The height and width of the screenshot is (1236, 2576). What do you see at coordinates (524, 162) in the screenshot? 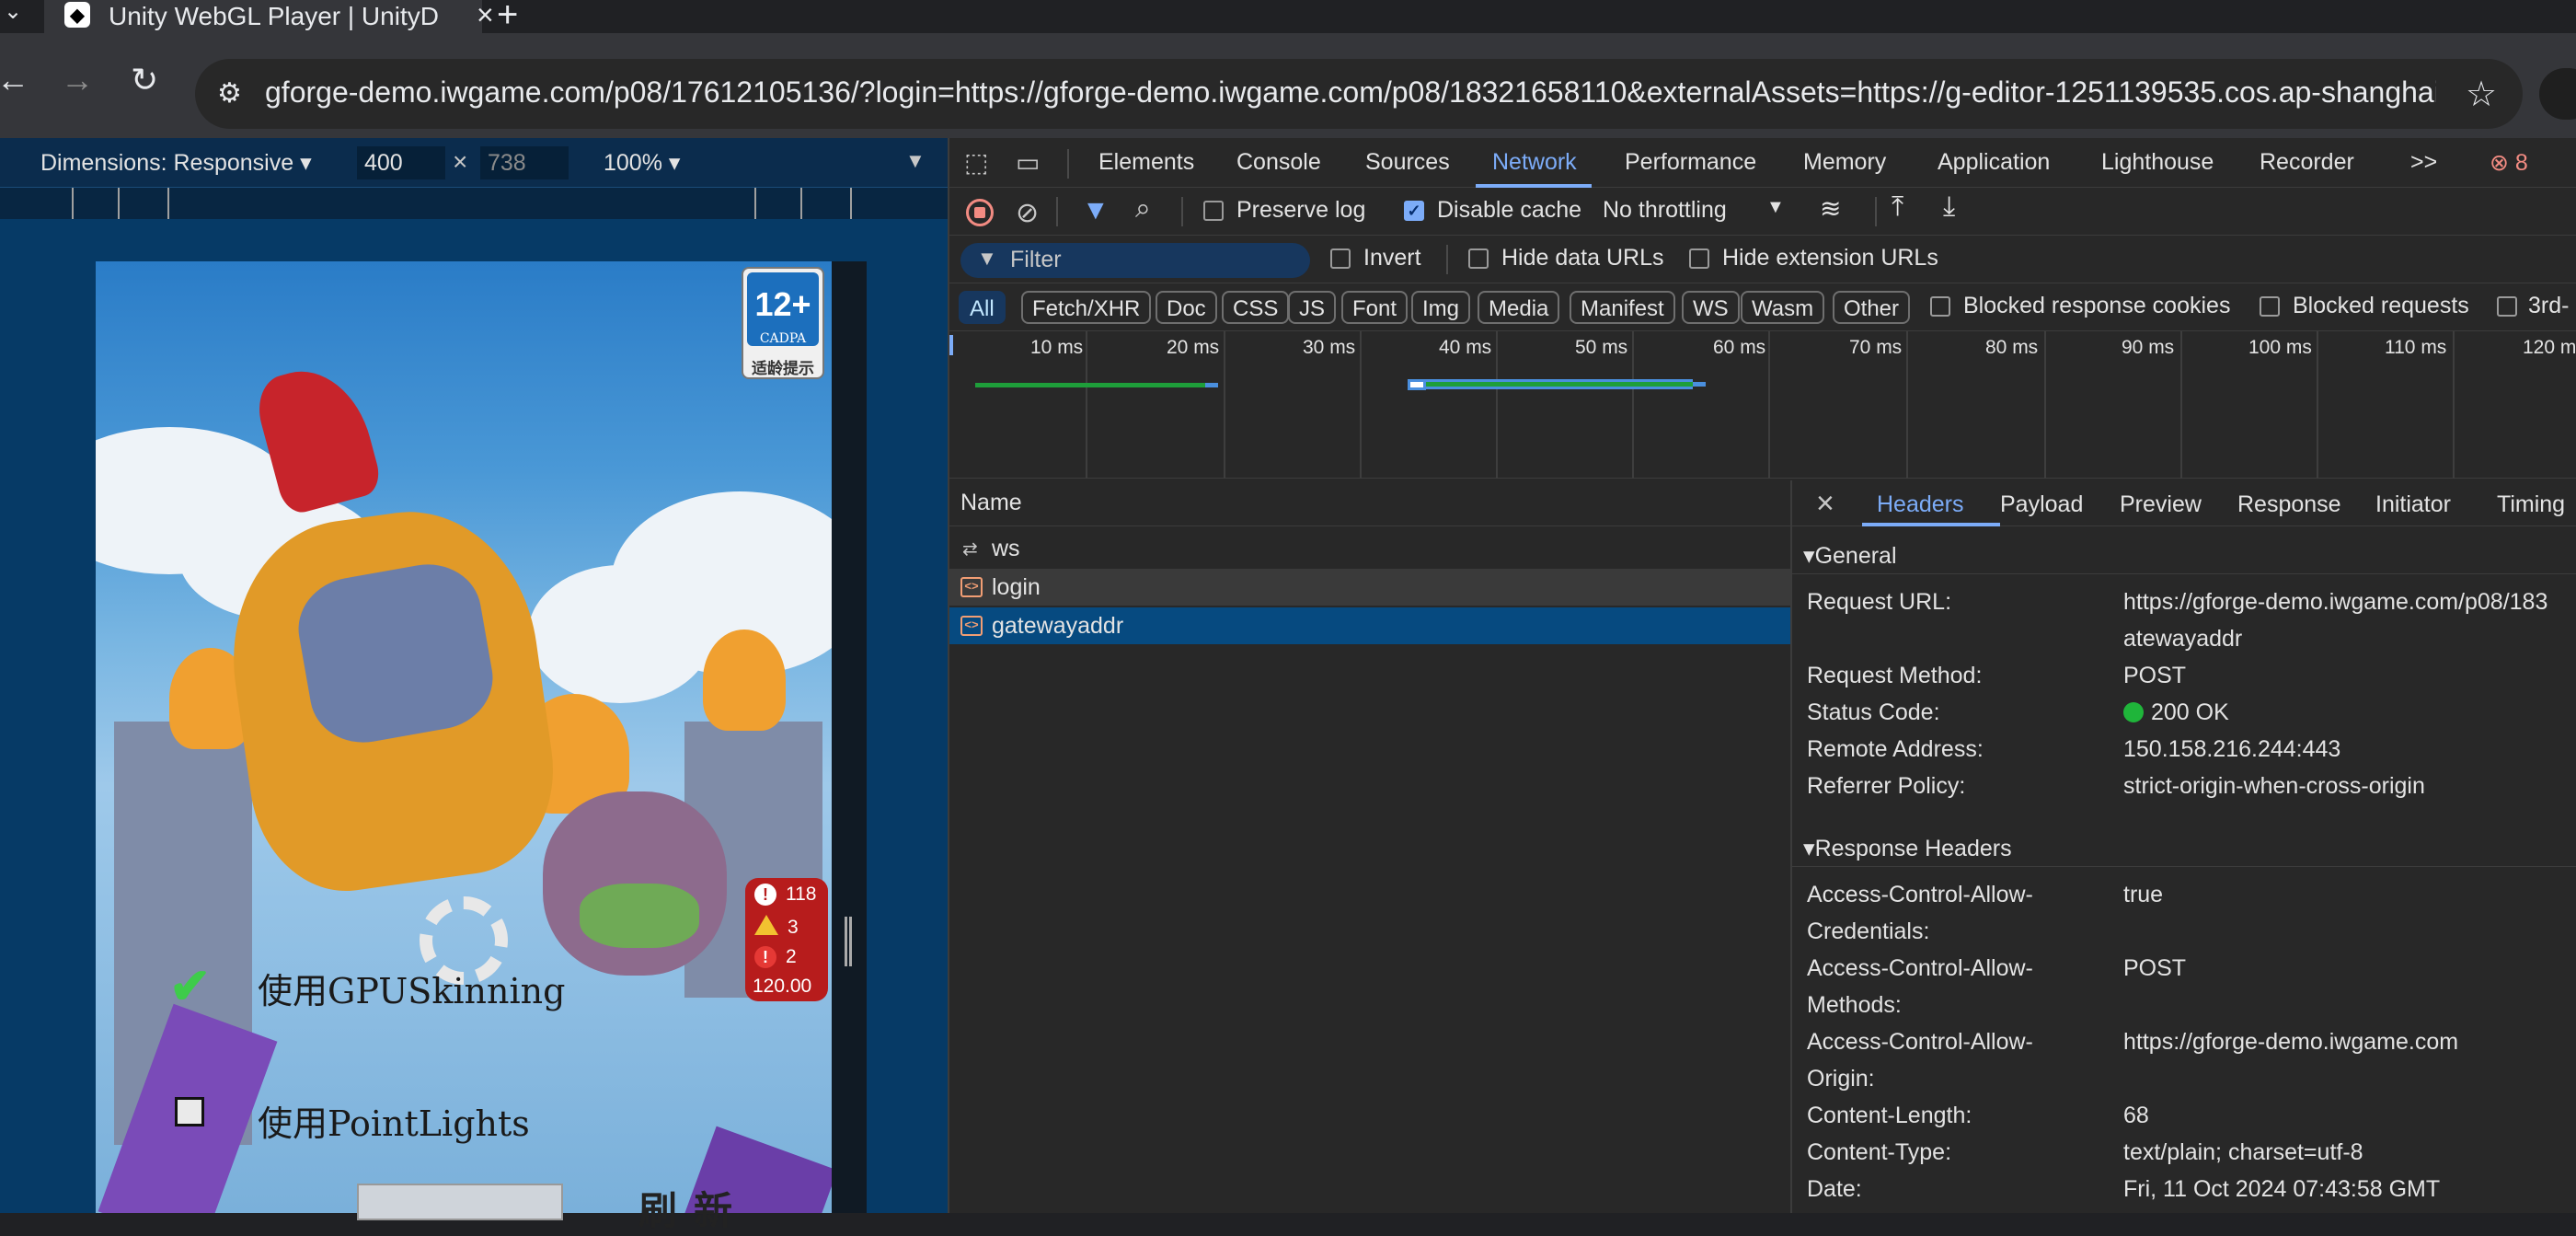
I see `device-height-input: 738` at bounding box center [524, 162].